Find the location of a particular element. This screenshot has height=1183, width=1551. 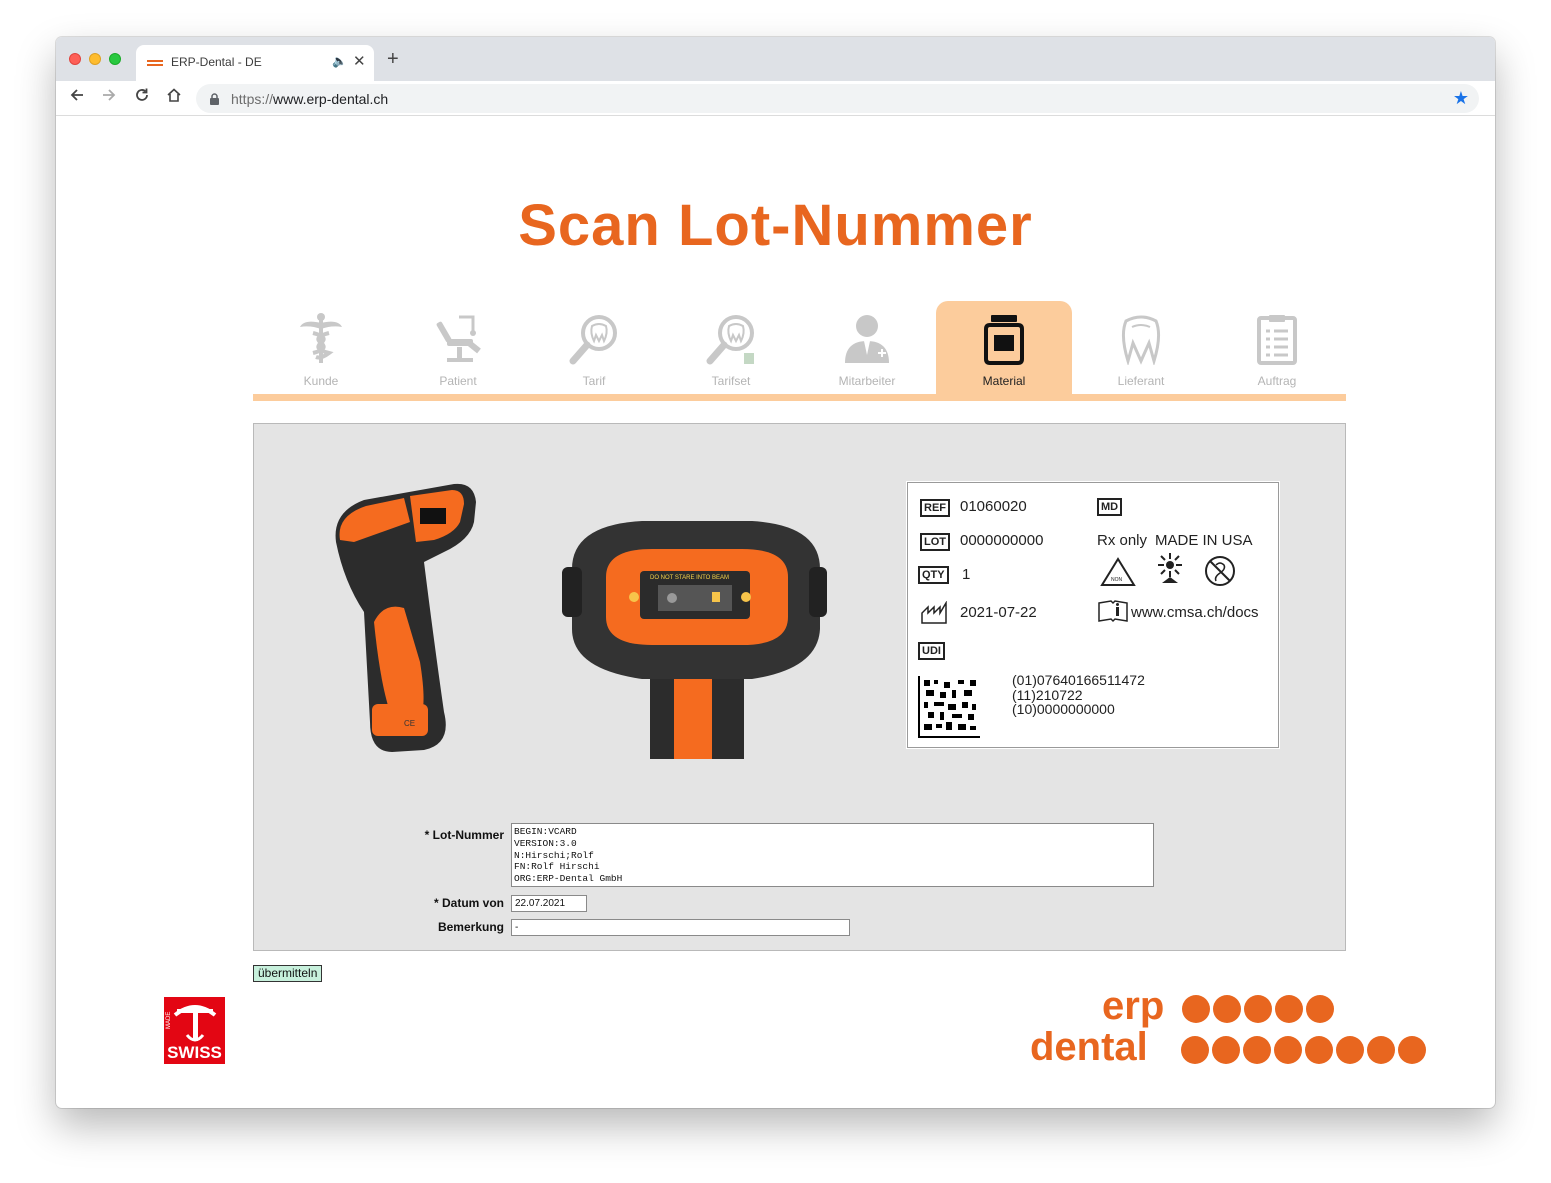

tab-tarifset: Tarifset is located at coordinates (731, 349).